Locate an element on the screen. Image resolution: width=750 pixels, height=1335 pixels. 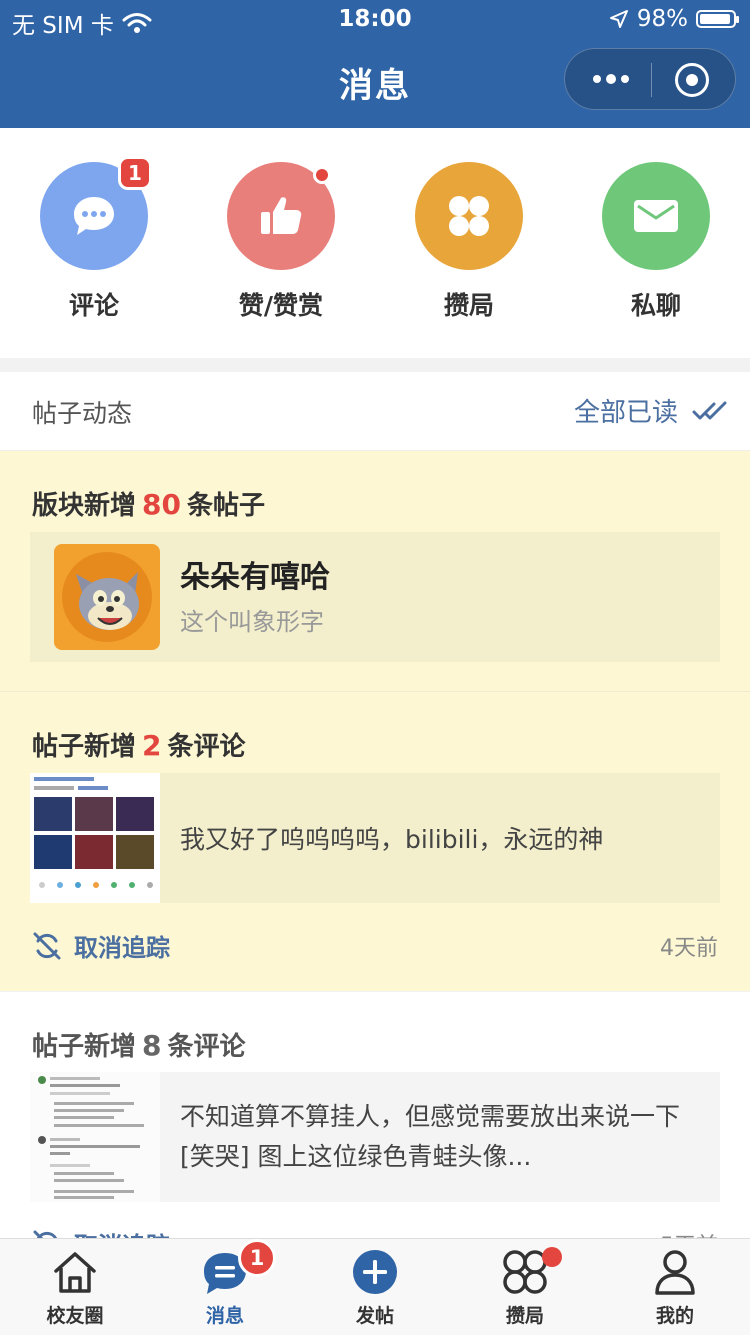
mark-all-read-label: 全部已读 is located at coordinates (625, 413).